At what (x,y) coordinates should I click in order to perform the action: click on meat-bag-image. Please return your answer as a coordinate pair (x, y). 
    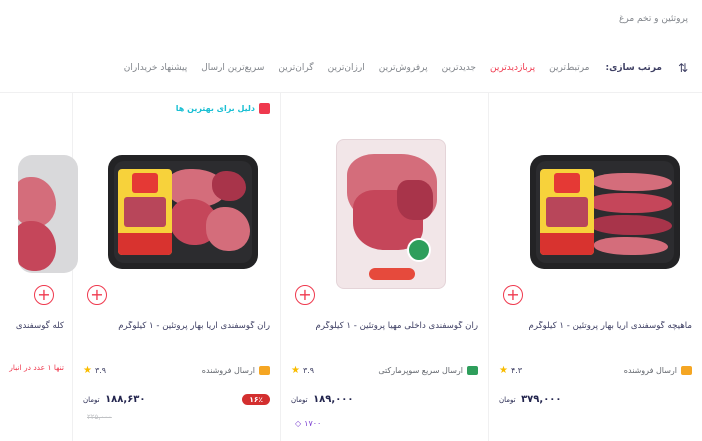
    Looking at the image, I should click on (391, 214).